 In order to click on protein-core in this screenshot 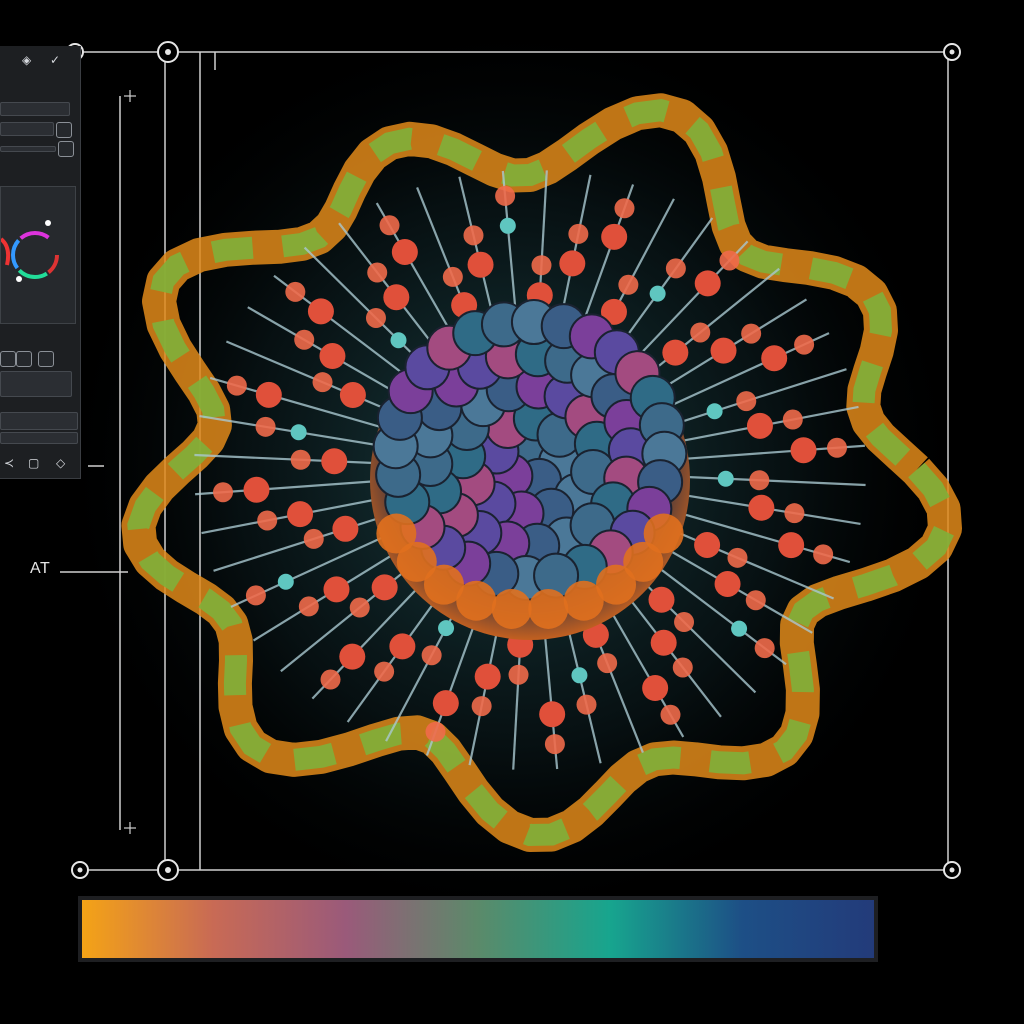, I will do `click(530, 469)`.